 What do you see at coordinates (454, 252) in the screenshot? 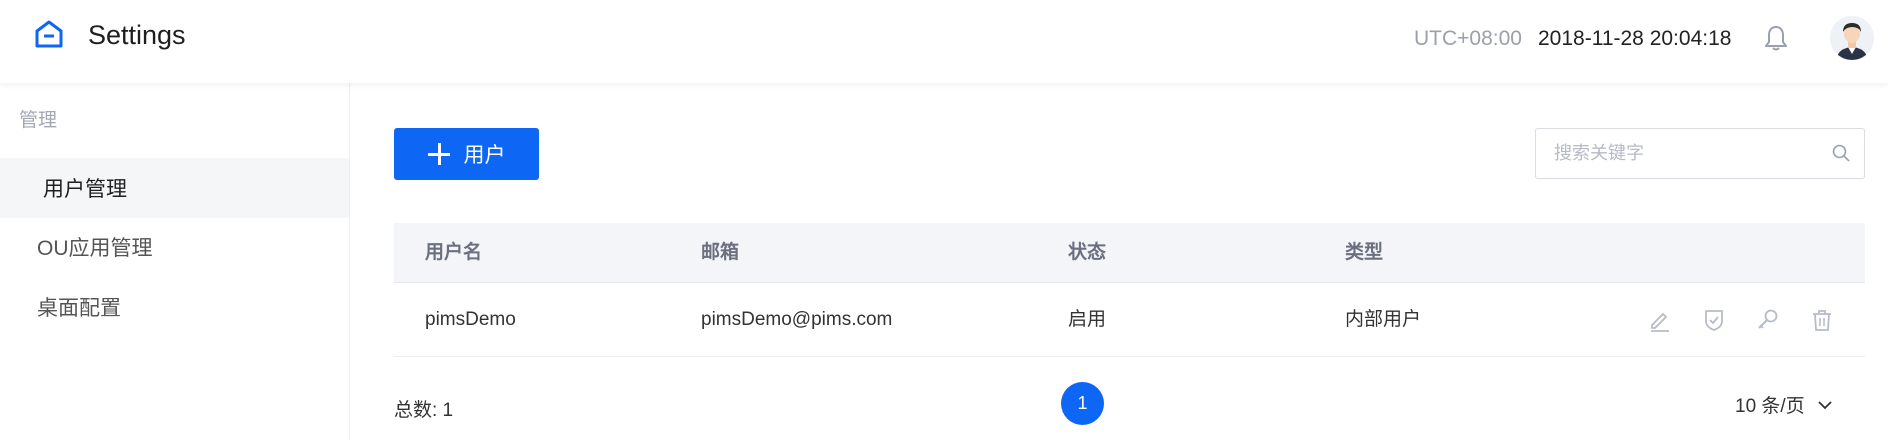
I see `column-header-username: 用户名` at bounding box center [454, 252].